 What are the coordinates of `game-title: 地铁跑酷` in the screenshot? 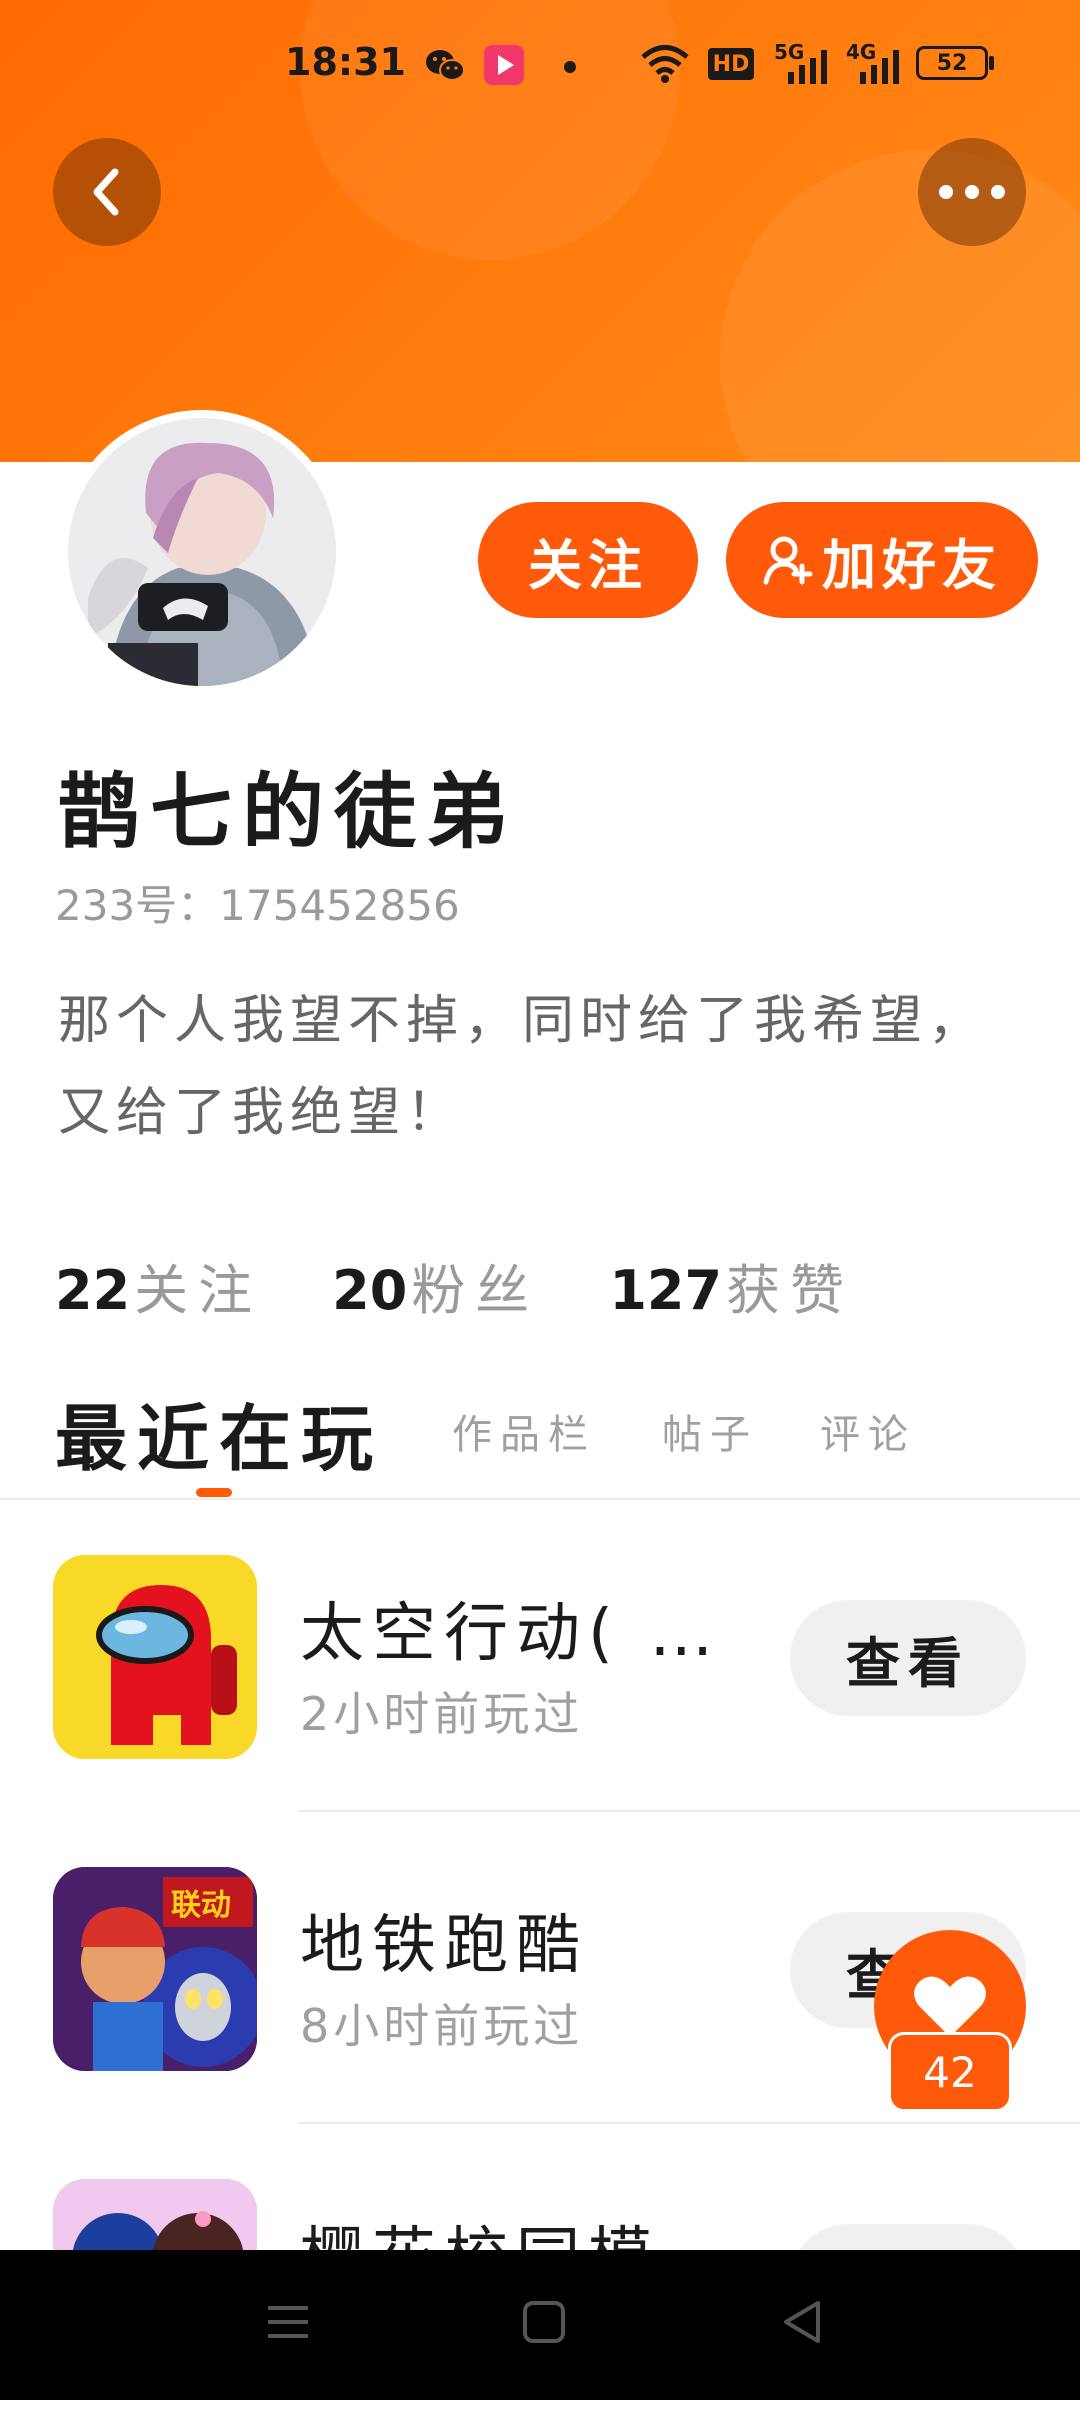 It's located at (444, 1946).